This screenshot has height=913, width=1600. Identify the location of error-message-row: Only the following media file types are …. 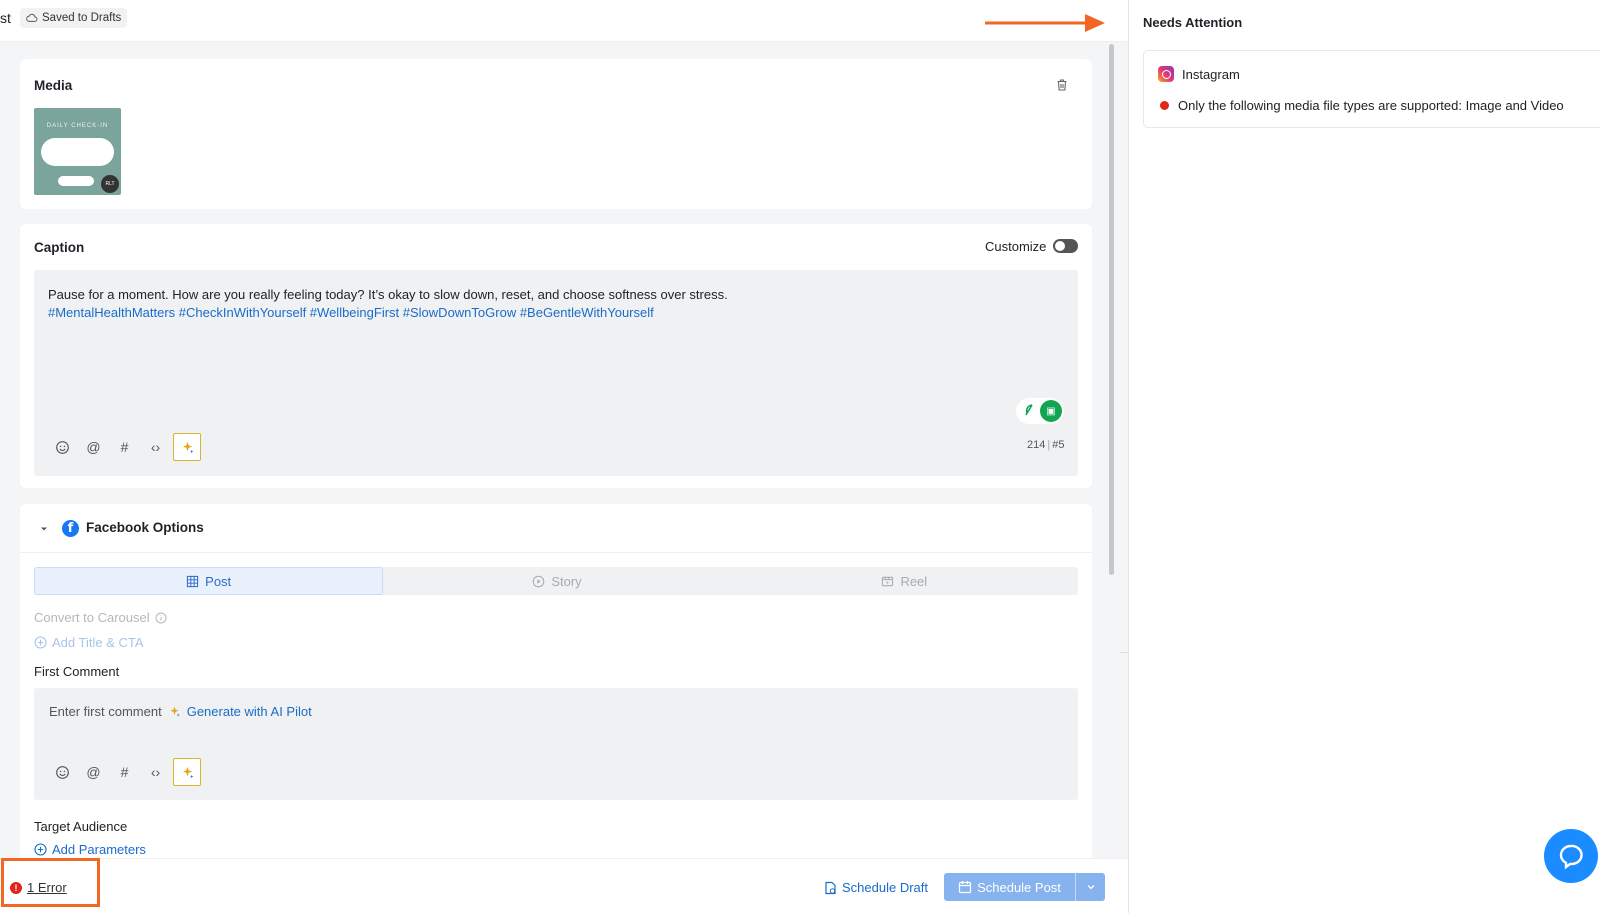
(1362, 105).